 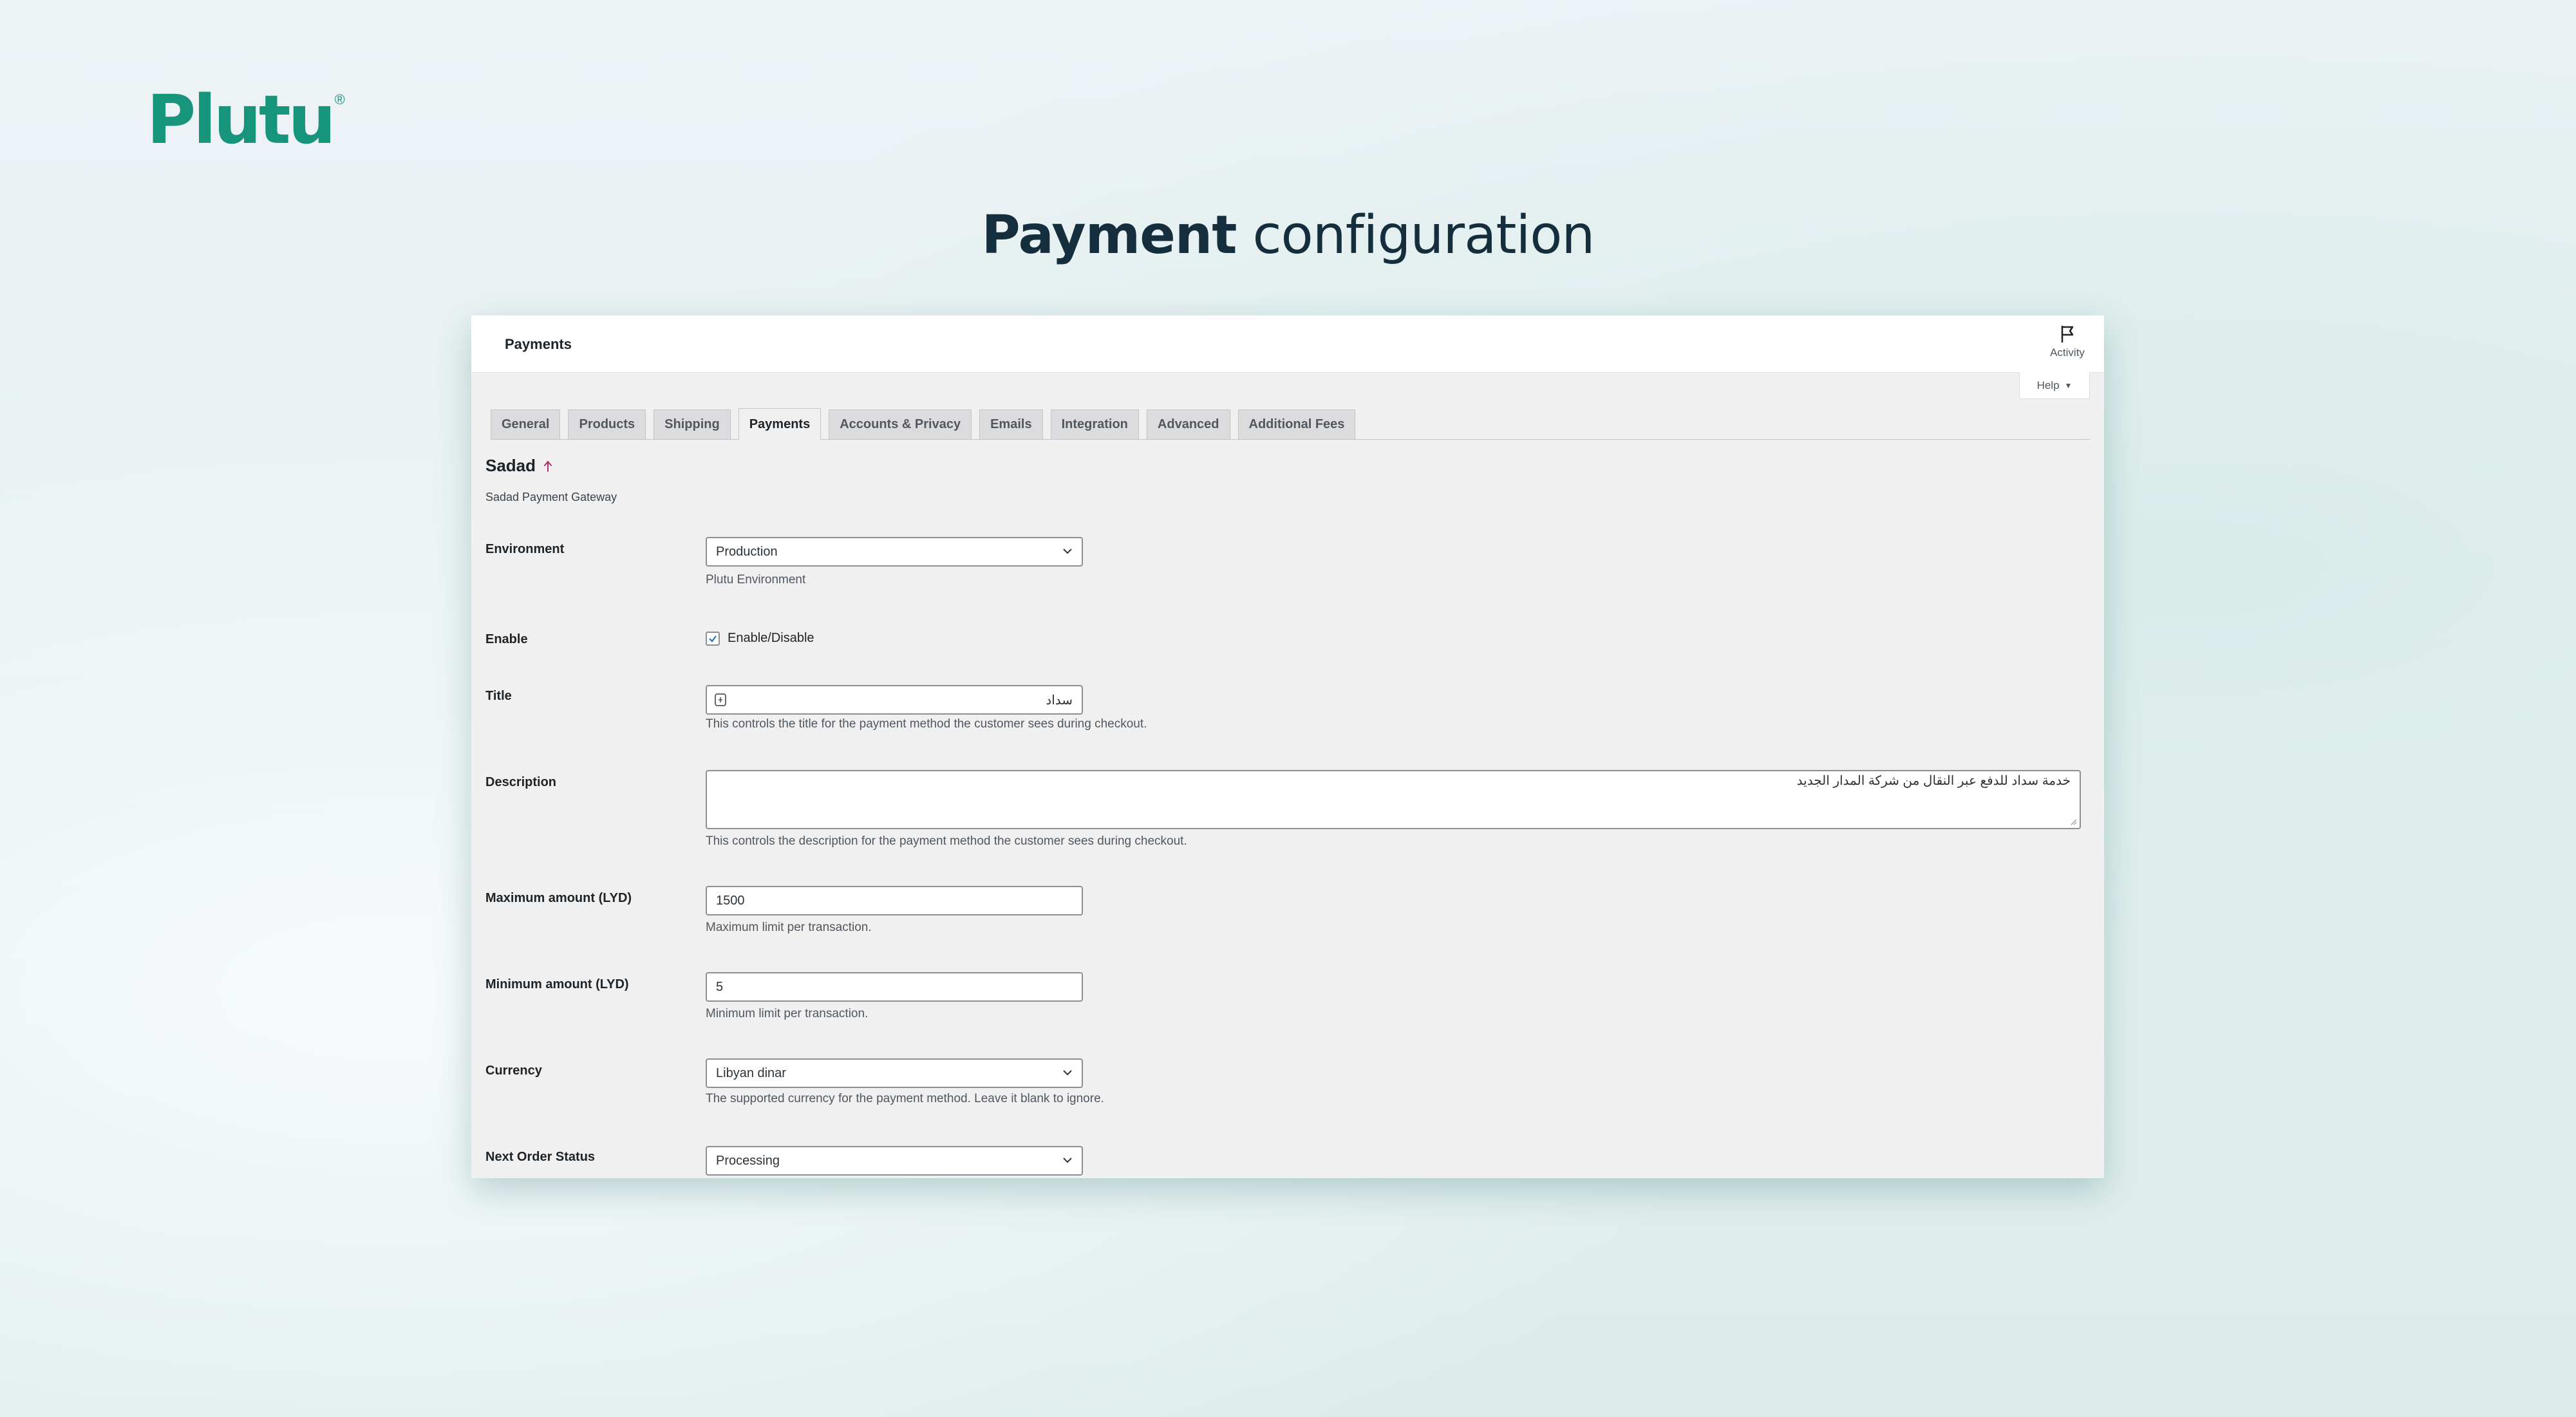 What do you see at coordinates (1094, 424) in the screenshot?
I see `tab-integration: Integration` at bounding box center [1094, 424].